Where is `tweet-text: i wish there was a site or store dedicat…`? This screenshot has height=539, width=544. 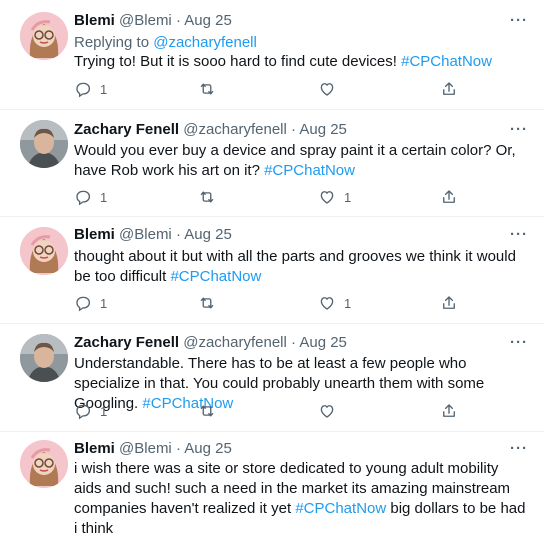 tweet-text: i wish there was a site or store dedicat… is located at coordinates (301, 499).